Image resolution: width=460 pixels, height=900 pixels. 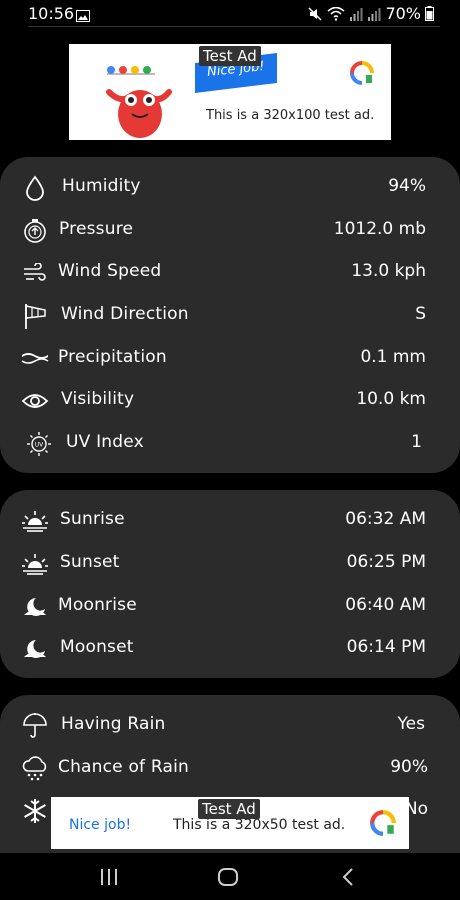 I want to click on precipitation-value: 0.1 mm, so click(x=393, y=357).